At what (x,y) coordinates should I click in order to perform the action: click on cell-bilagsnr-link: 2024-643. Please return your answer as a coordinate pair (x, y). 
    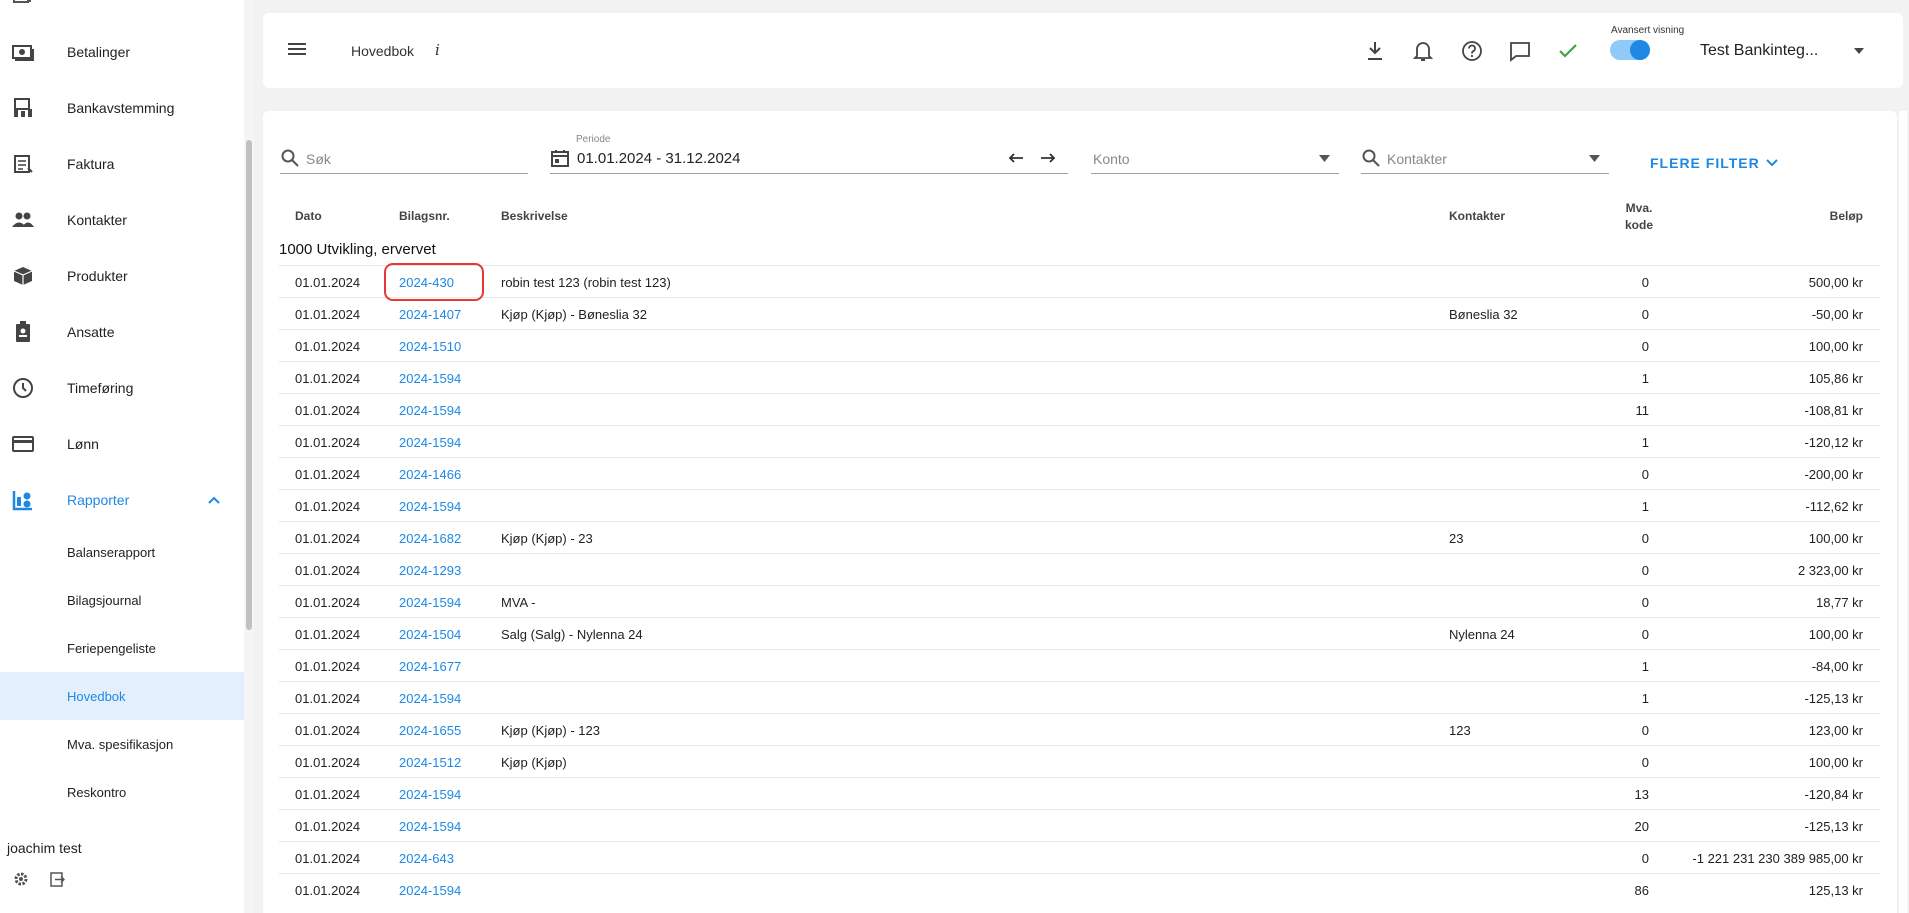
    Looking at the image, I should click on (426, 858).